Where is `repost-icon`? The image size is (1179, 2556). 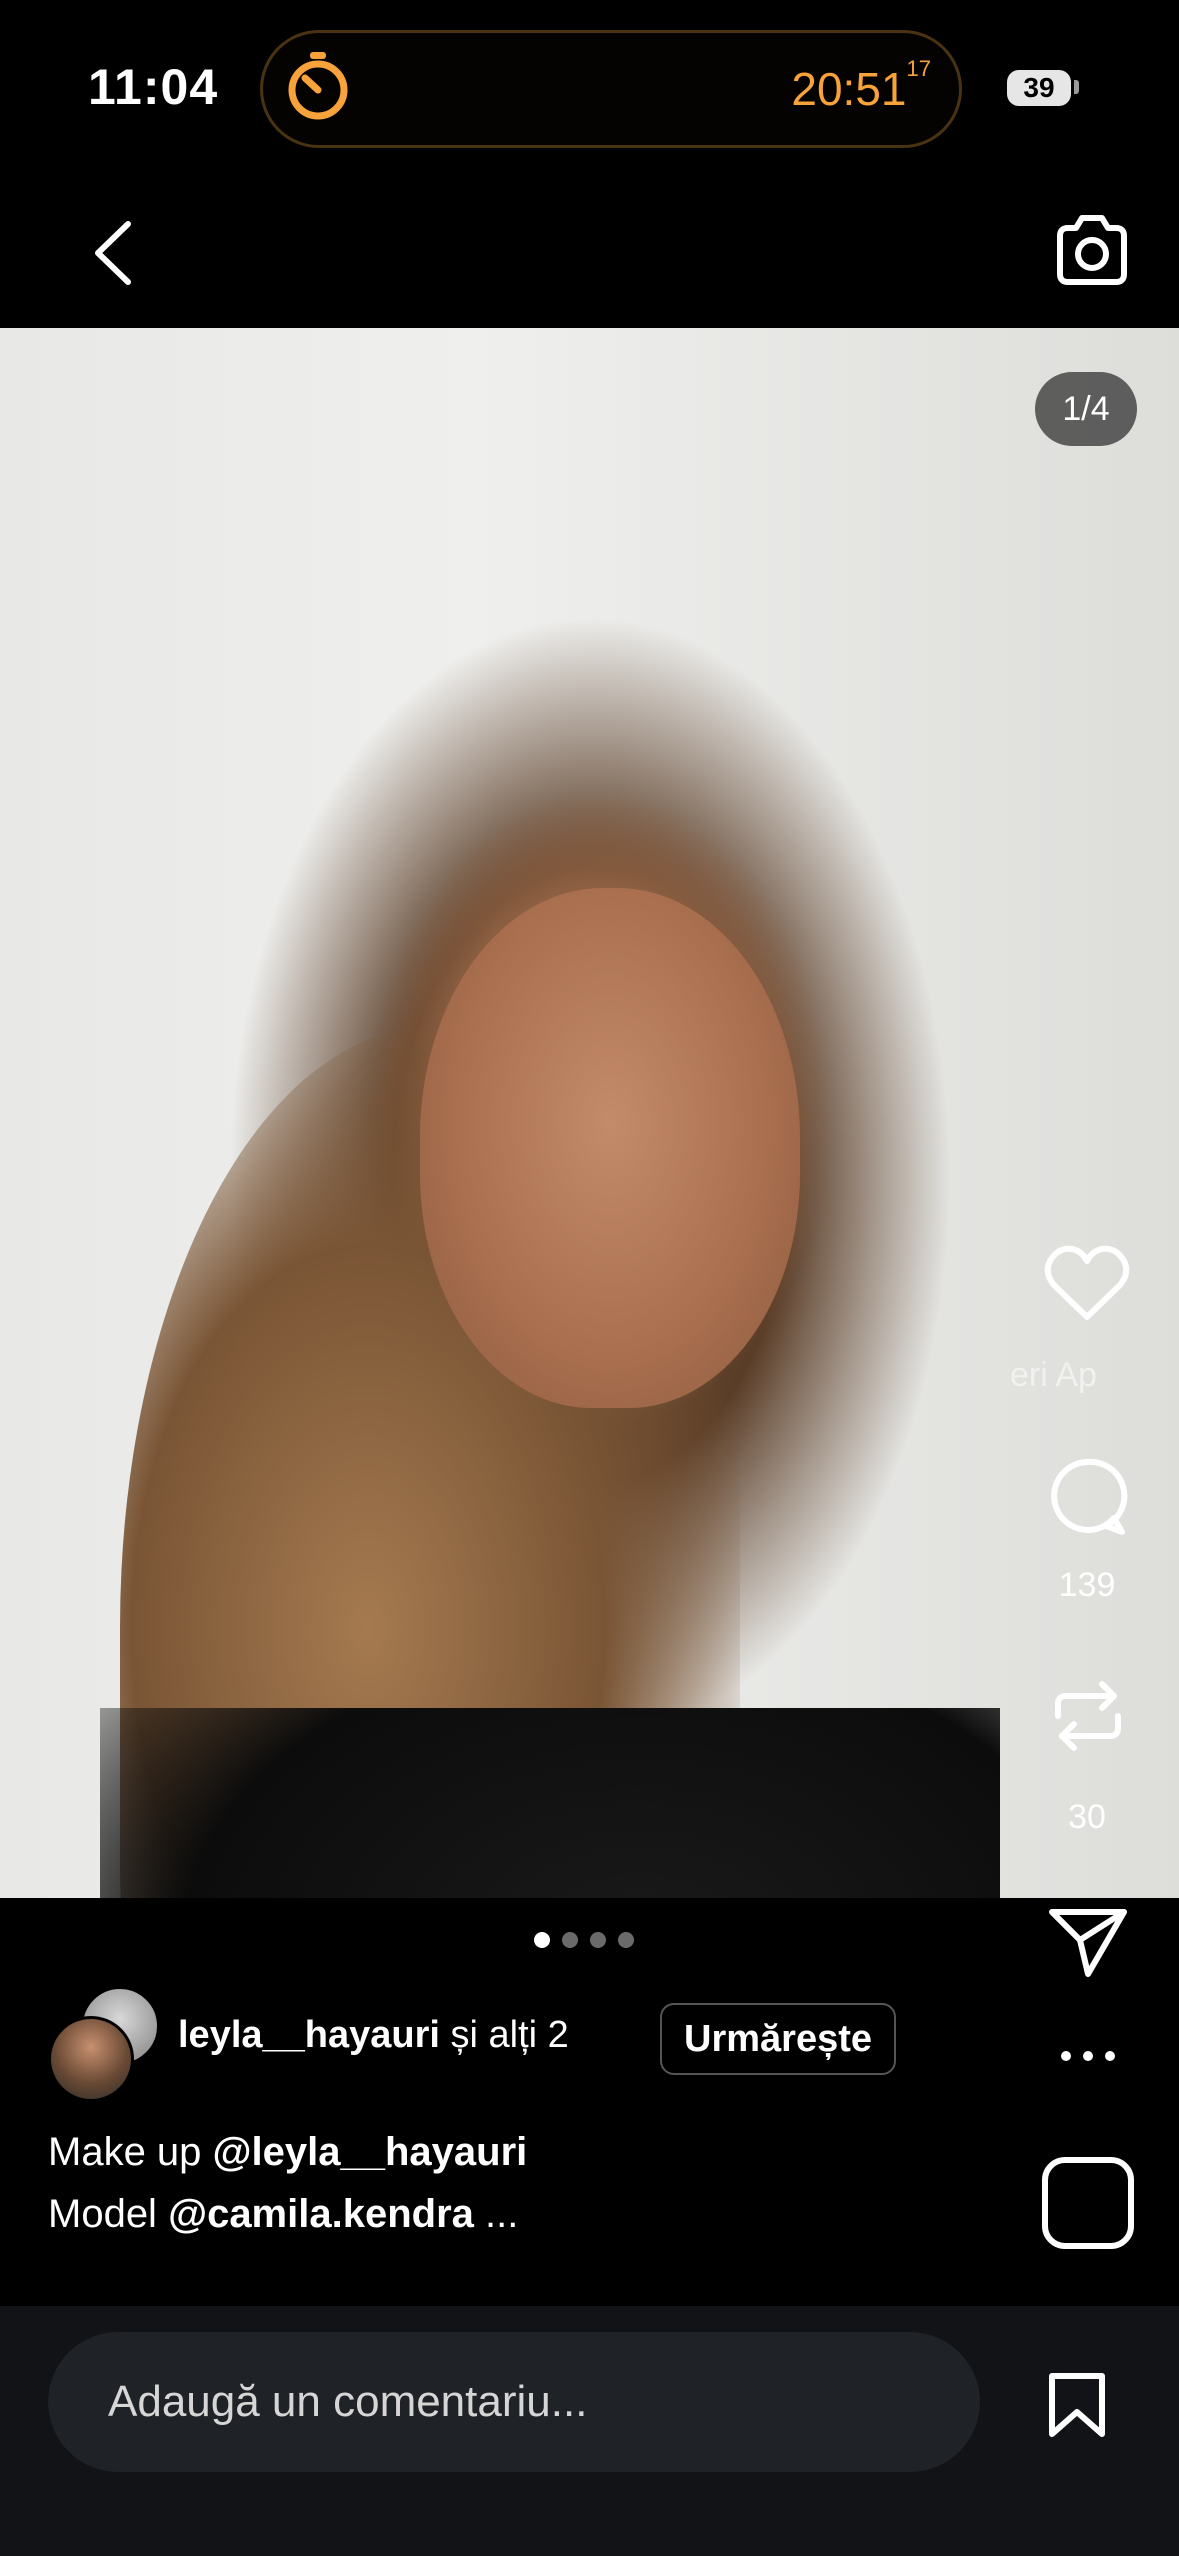 repost-icon is located at coordinates (1088, 1716).